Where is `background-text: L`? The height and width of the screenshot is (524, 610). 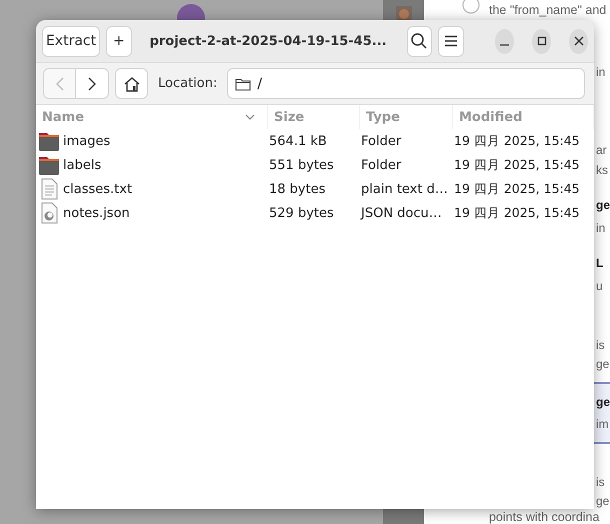 background-text: L is located at coordinates (600, 263).